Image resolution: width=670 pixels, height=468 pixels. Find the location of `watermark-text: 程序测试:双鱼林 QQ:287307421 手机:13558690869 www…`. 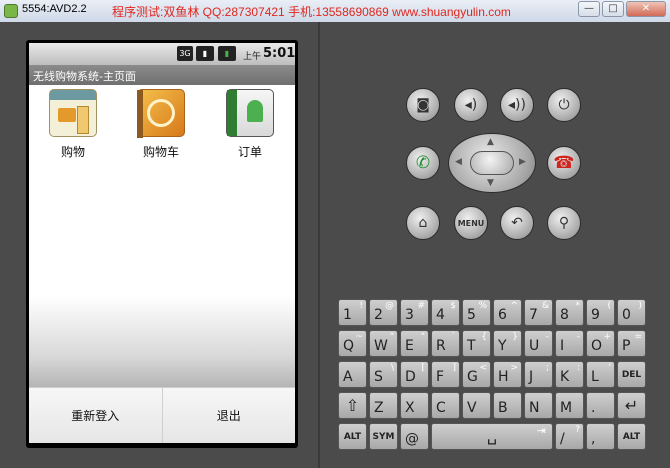

watermark-text: 程序测试:双鱼林 QQ:287307421 手机:13558690869 www… is located at coordinates (311, 12).